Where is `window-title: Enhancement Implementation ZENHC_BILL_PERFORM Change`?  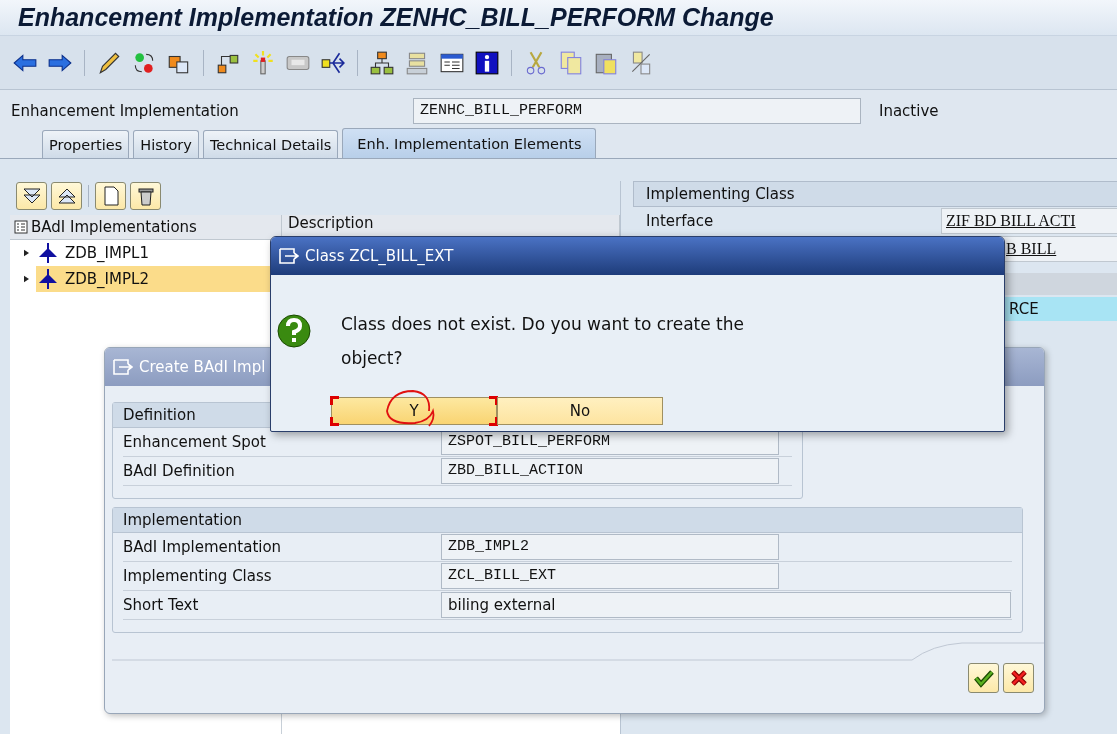
window-title: Enhancement Implementation ZENHC_BILL_PERFORM Change is located at coordinates (396, 17).